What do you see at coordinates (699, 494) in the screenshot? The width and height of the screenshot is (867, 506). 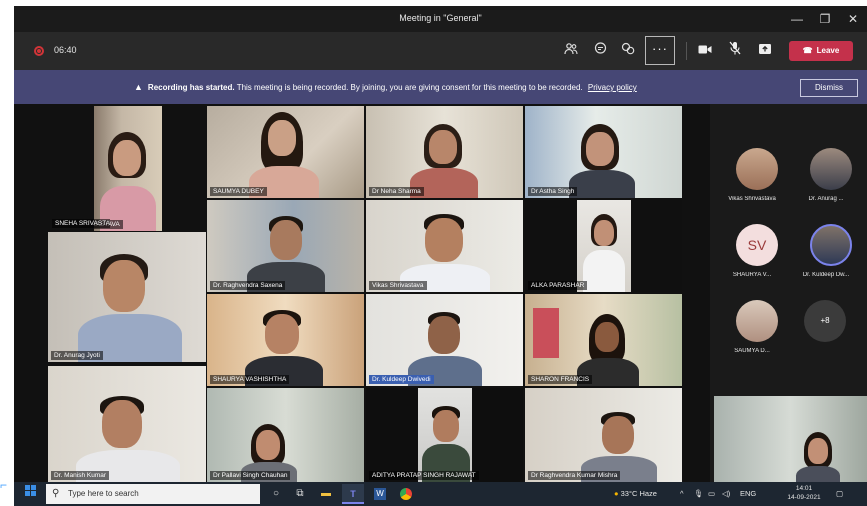 I see `microphone-tray-icon: 🎙` at bounding box center [699, 494].